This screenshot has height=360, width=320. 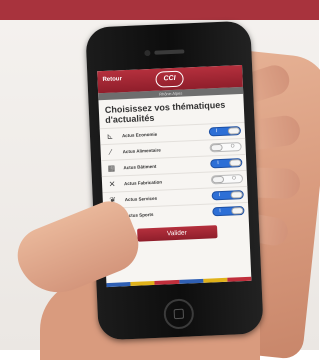 What do you see at coordinates (147, 53) in the screenshot?
I see `front-camera` at bounding box center [147, 53].